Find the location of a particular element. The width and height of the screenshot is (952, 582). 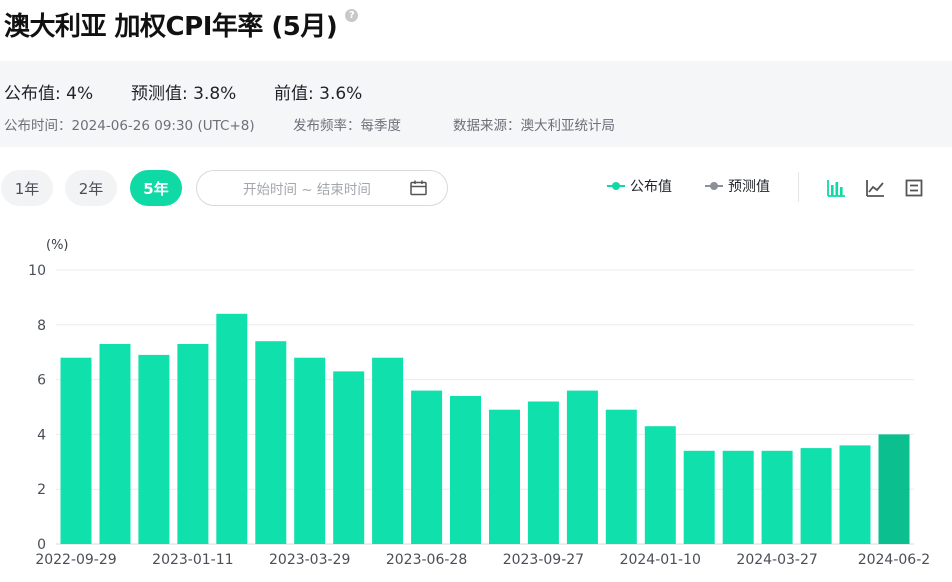

x-tick-label: 2023-06-28 is located at coordinates (426, 560).